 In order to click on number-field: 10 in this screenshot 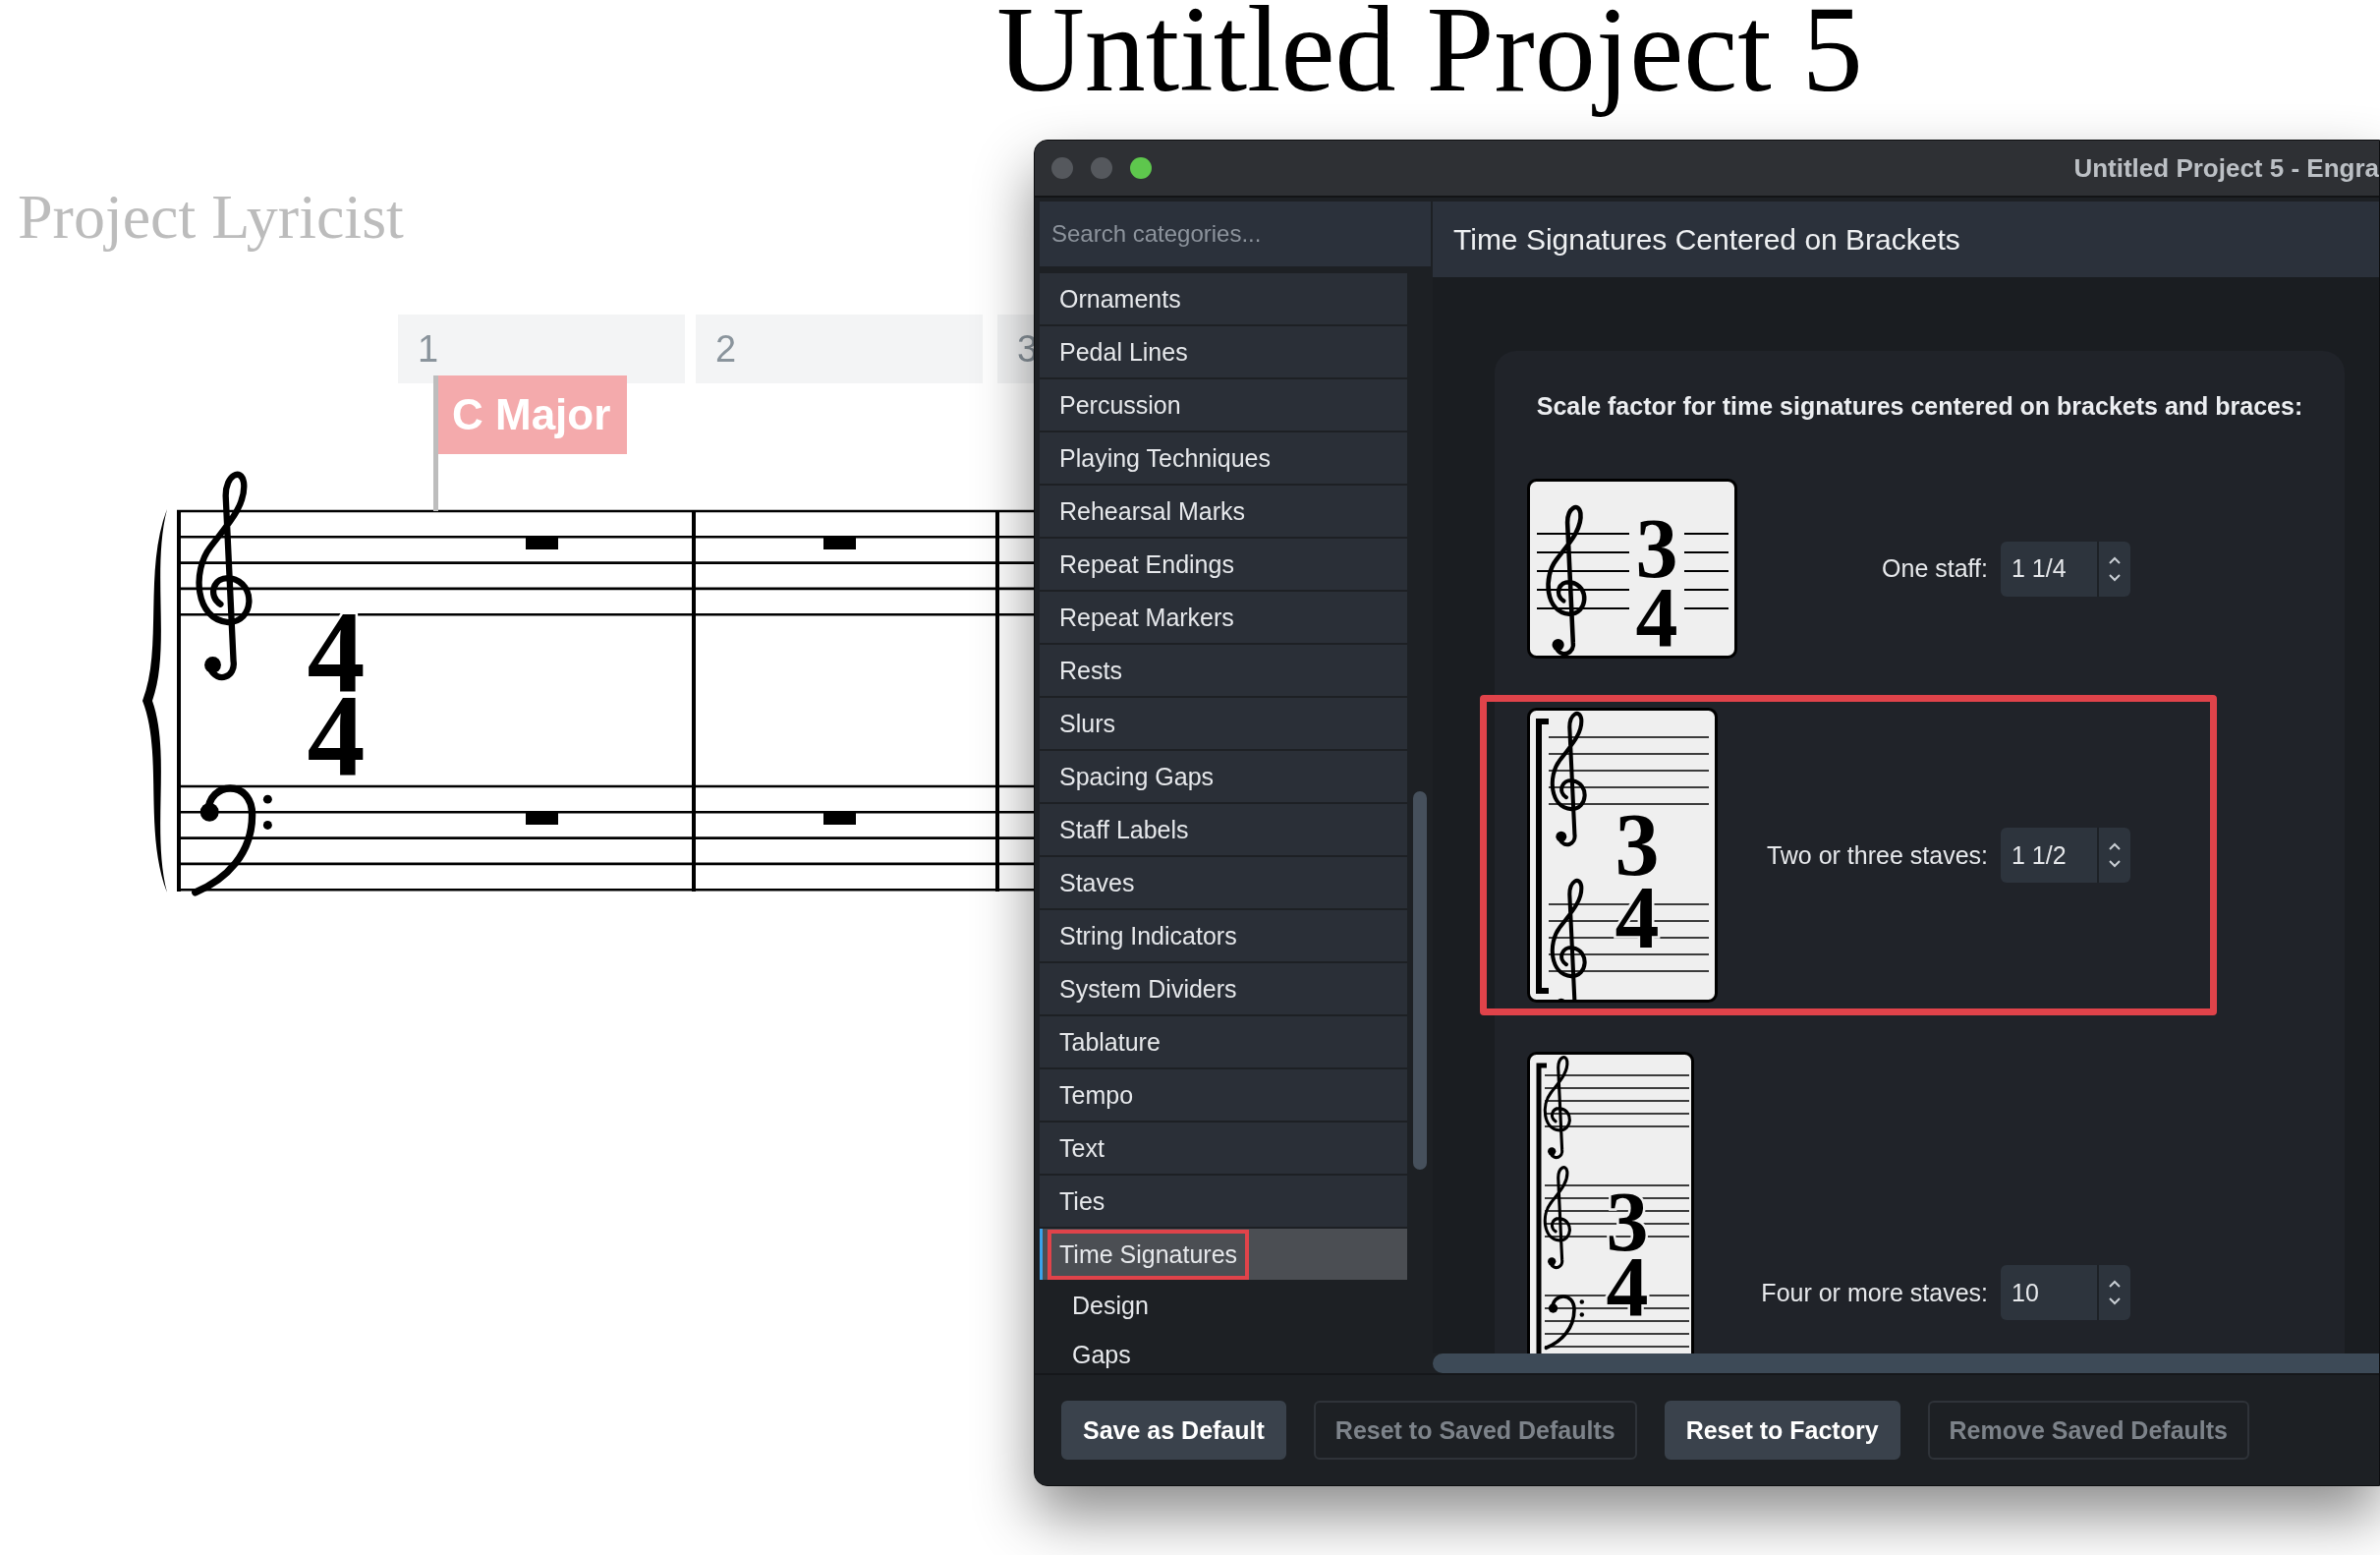, I will do `click(2065, 1293)`.